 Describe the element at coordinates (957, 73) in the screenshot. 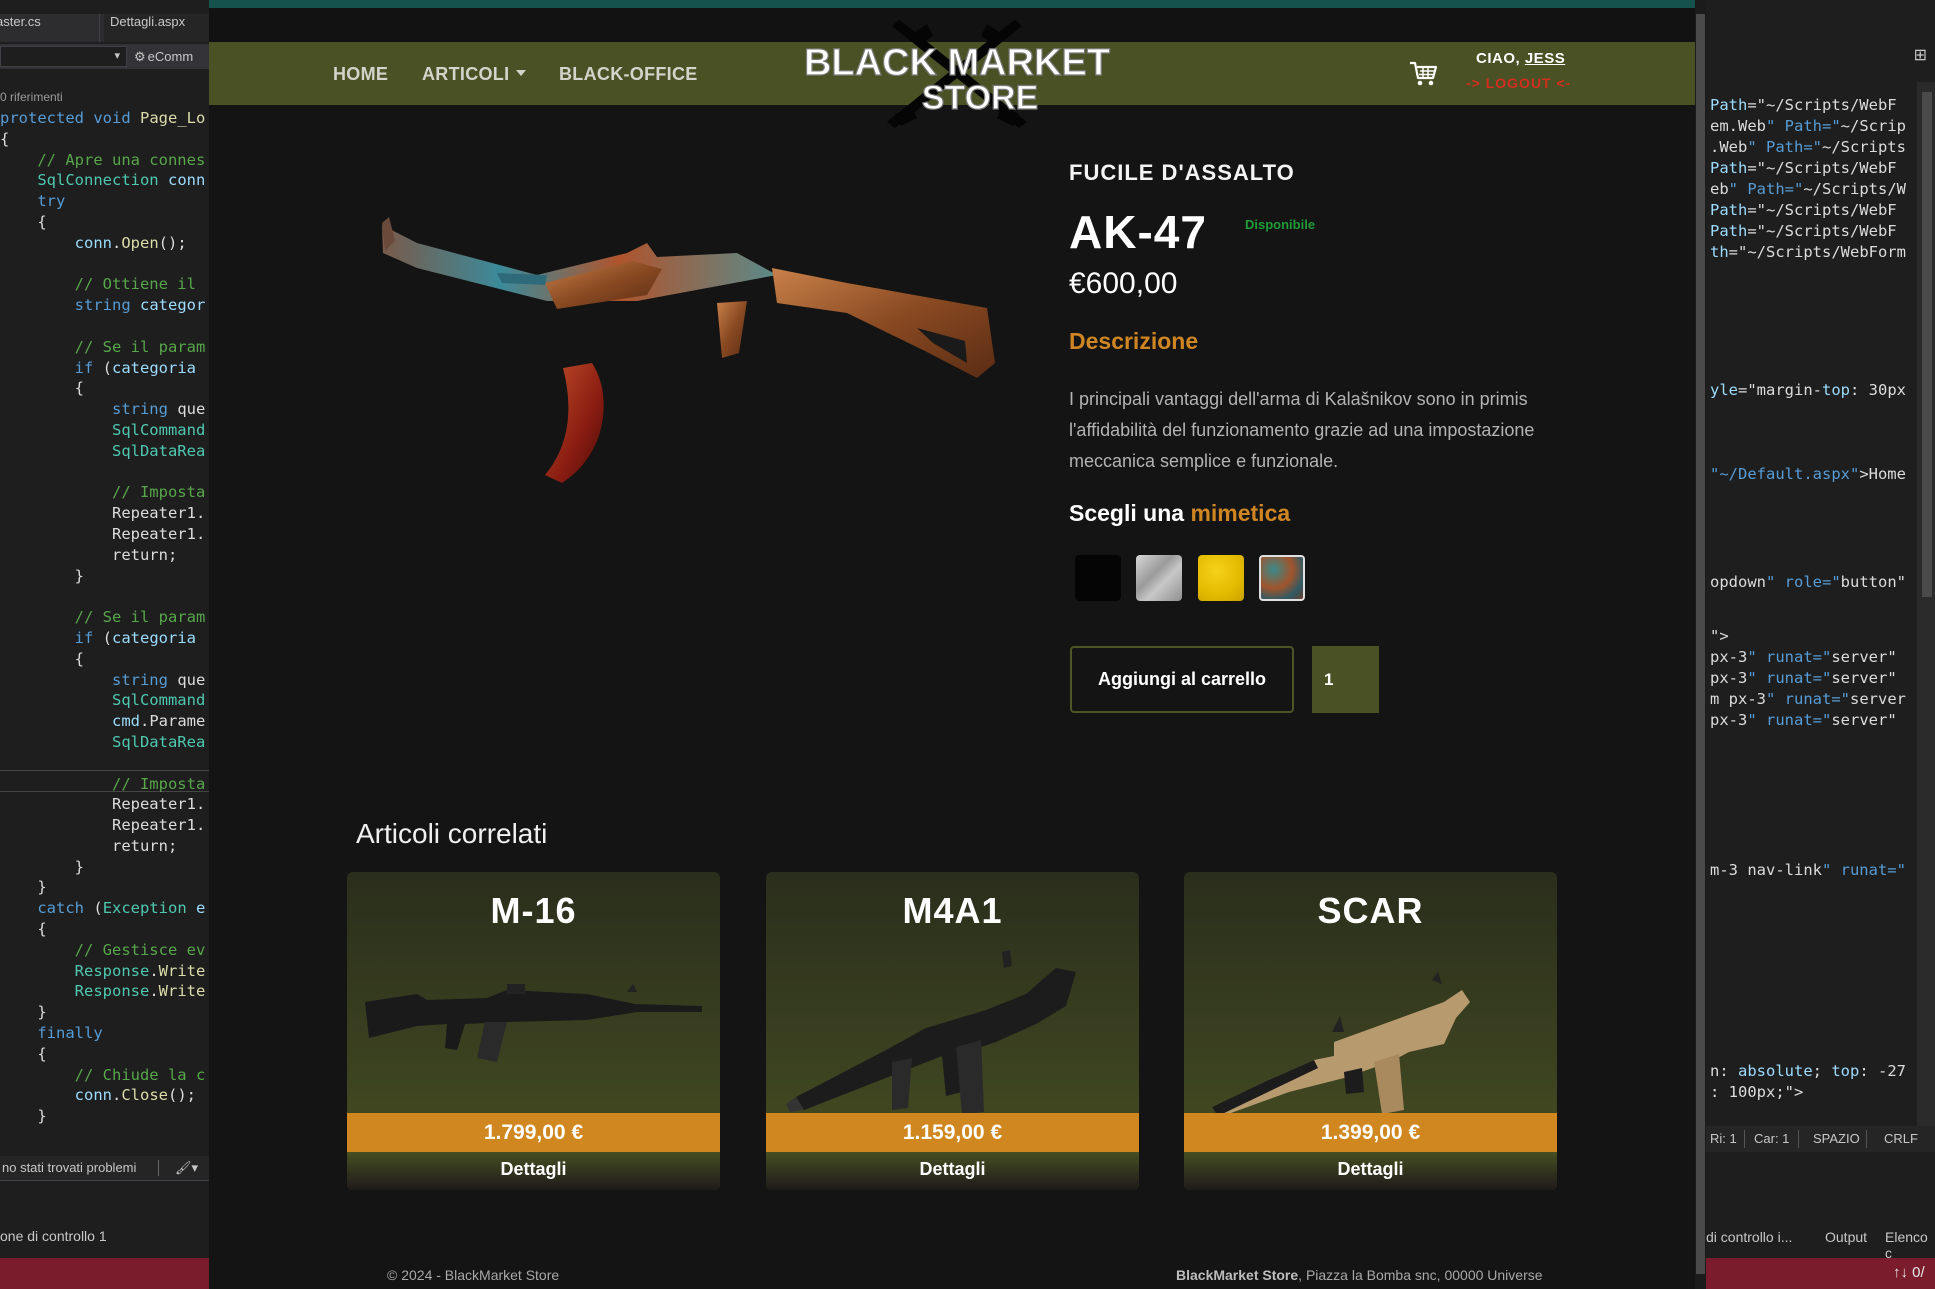

I see `store-logo: BLACK MARKET STORE` at that location.